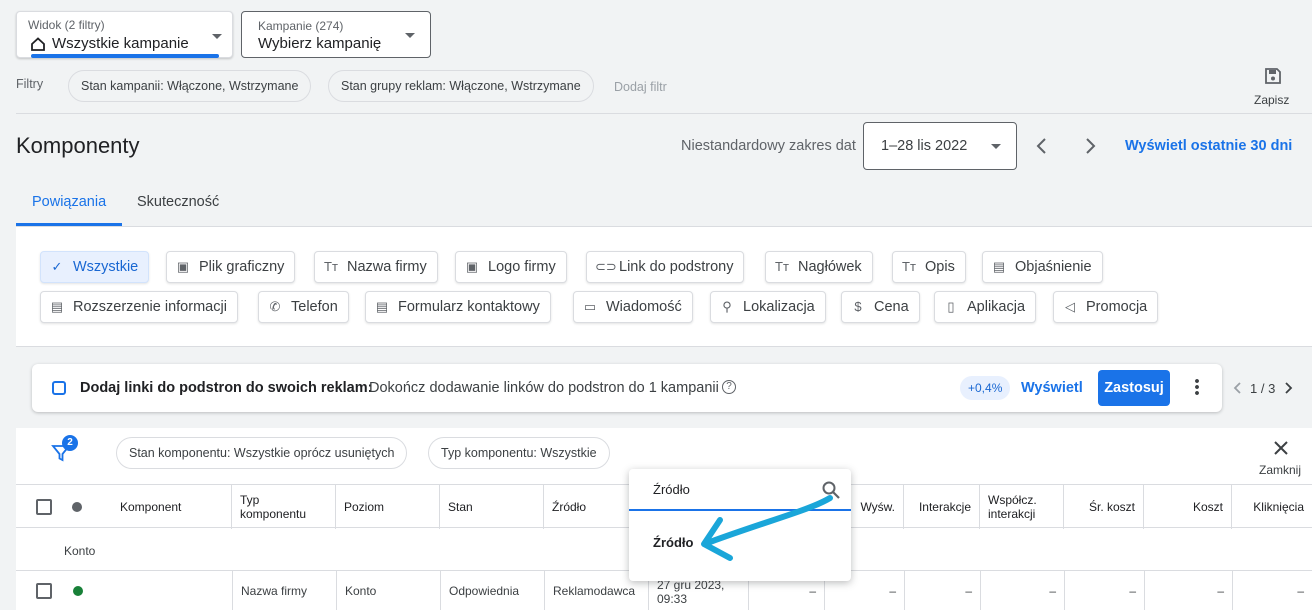  Describe the element at coordinates (767, 528) in the screenshot. I see `annotation-arrow-icon` at that location.